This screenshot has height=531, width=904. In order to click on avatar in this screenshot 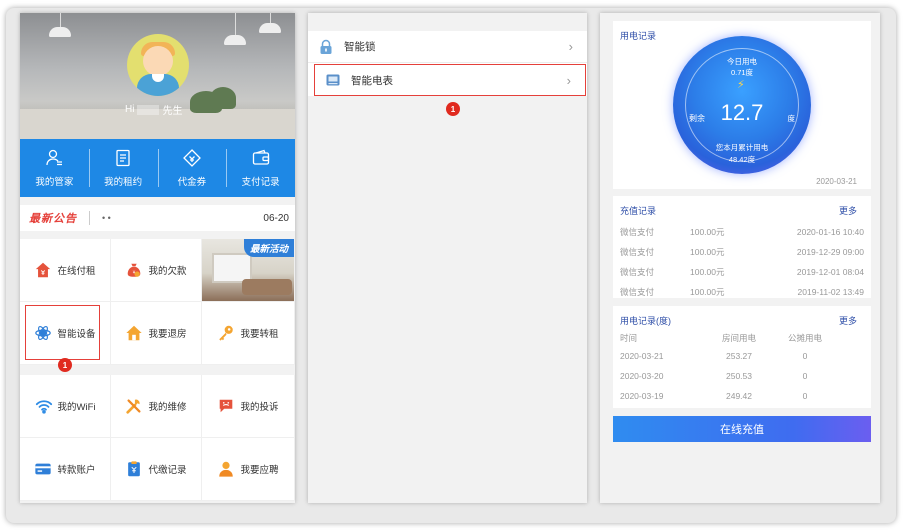, I will do `click(158, 65)`.